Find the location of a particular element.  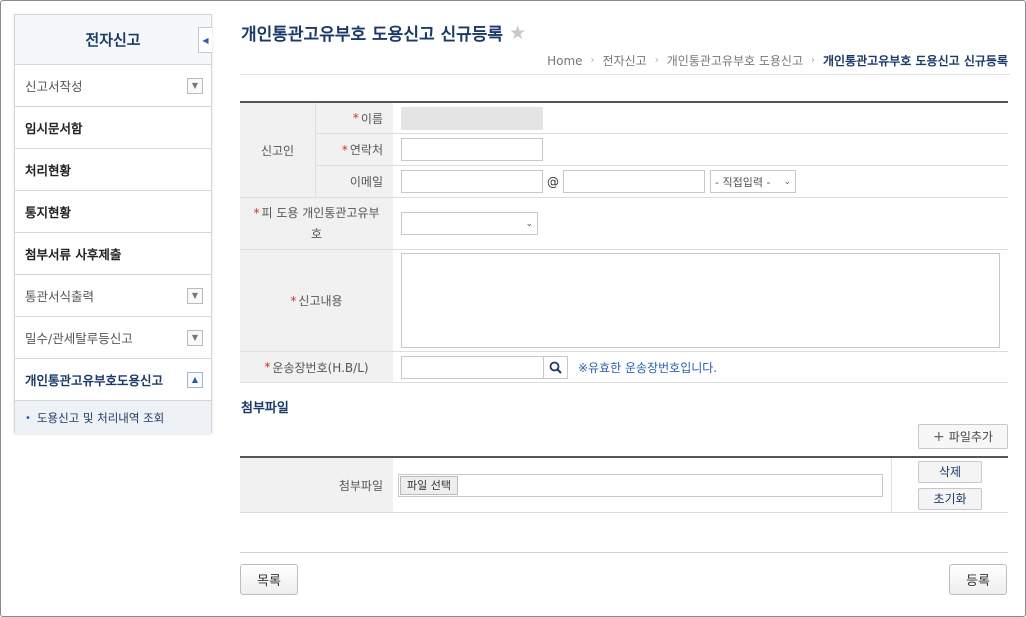

sidebar-item-process-status: 처리현황 is located at coordinates (113, 170).